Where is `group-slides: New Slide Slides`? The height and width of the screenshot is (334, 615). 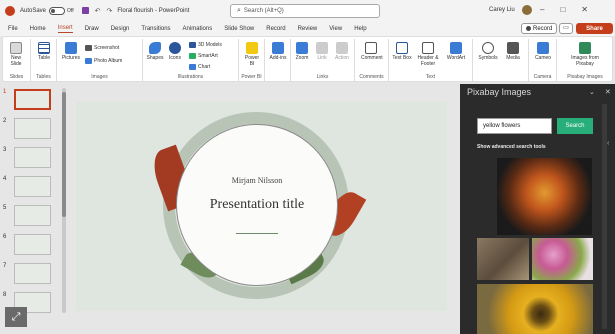
group-slides: New Slide Slides is located at coordinates (17, 60).